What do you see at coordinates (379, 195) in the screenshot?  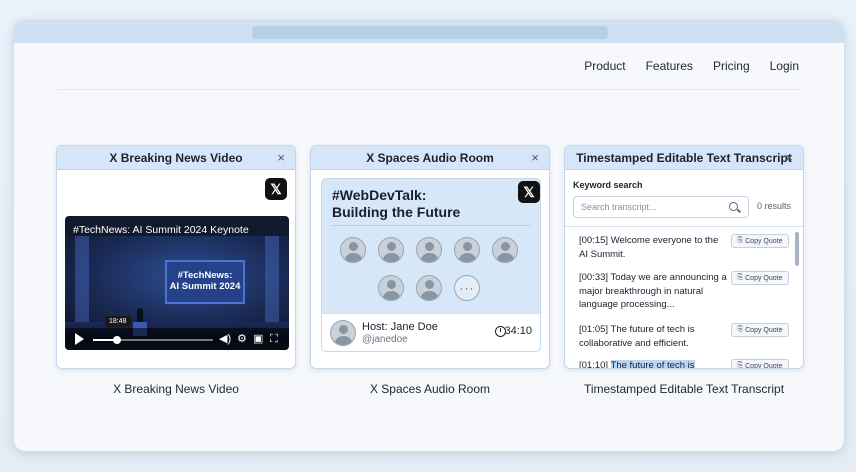 I see `room-title-line1: #WebDevTalk:` at bounding box center [379, 195].